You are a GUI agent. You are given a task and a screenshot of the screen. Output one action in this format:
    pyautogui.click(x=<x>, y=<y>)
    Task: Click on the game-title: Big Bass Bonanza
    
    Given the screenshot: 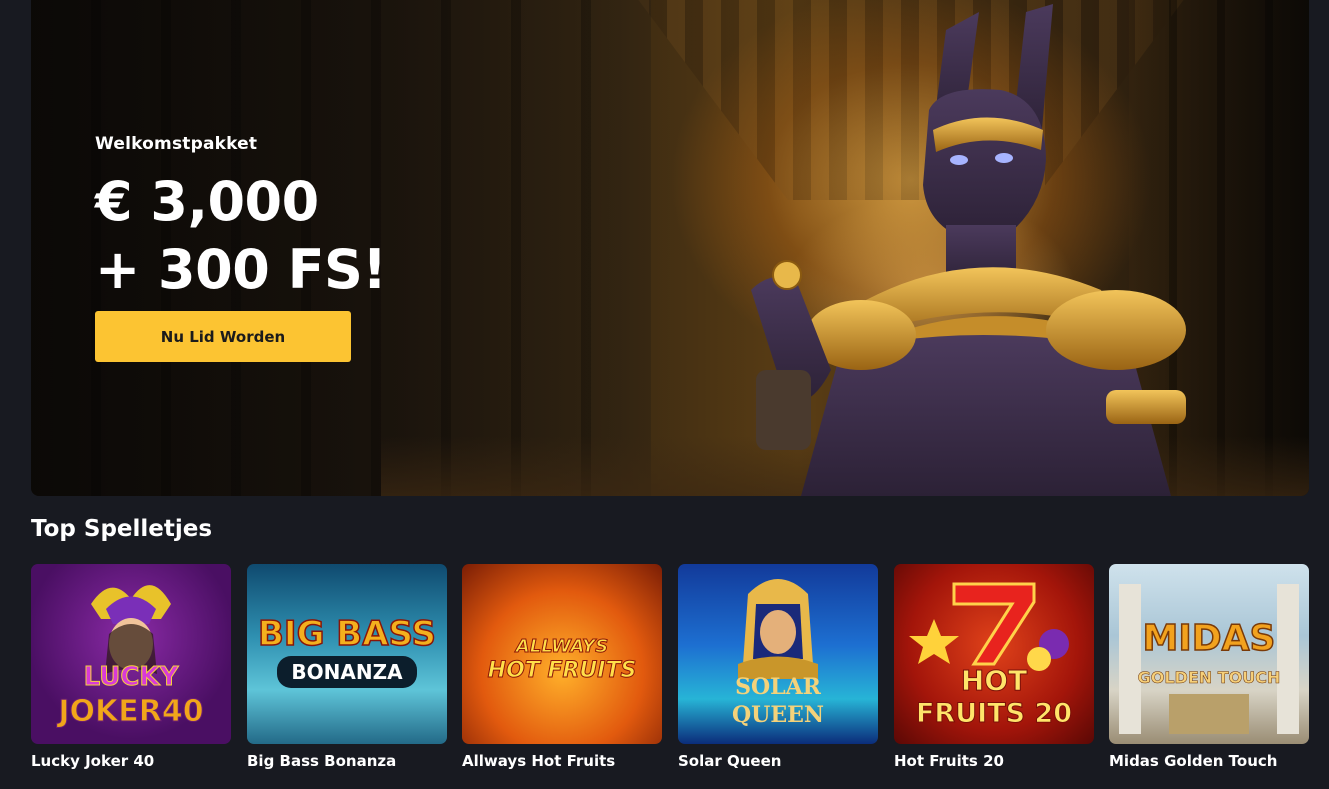 What is the action you would take?
    pyautogui.click(x=347, y=761)
    